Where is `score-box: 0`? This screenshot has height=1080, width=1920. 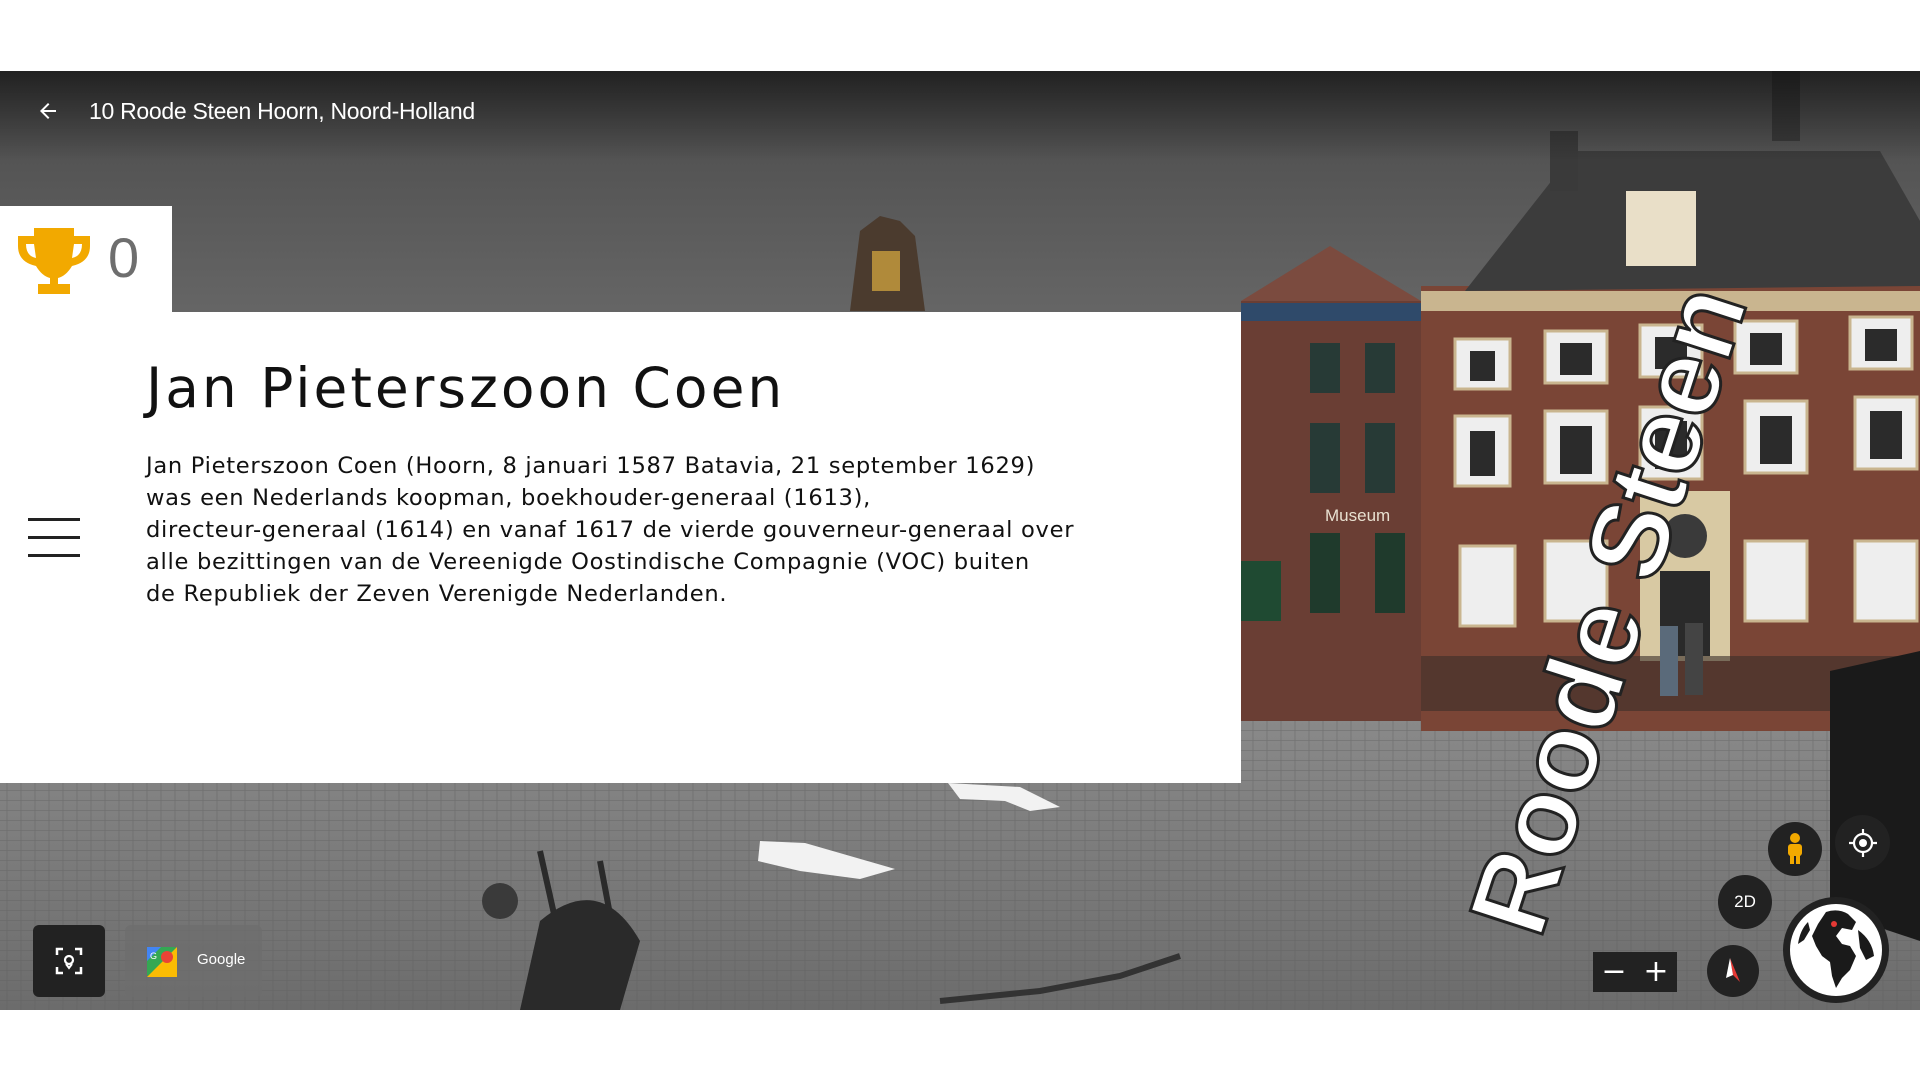
score-box: 0 is located at coordinates (86, 259).